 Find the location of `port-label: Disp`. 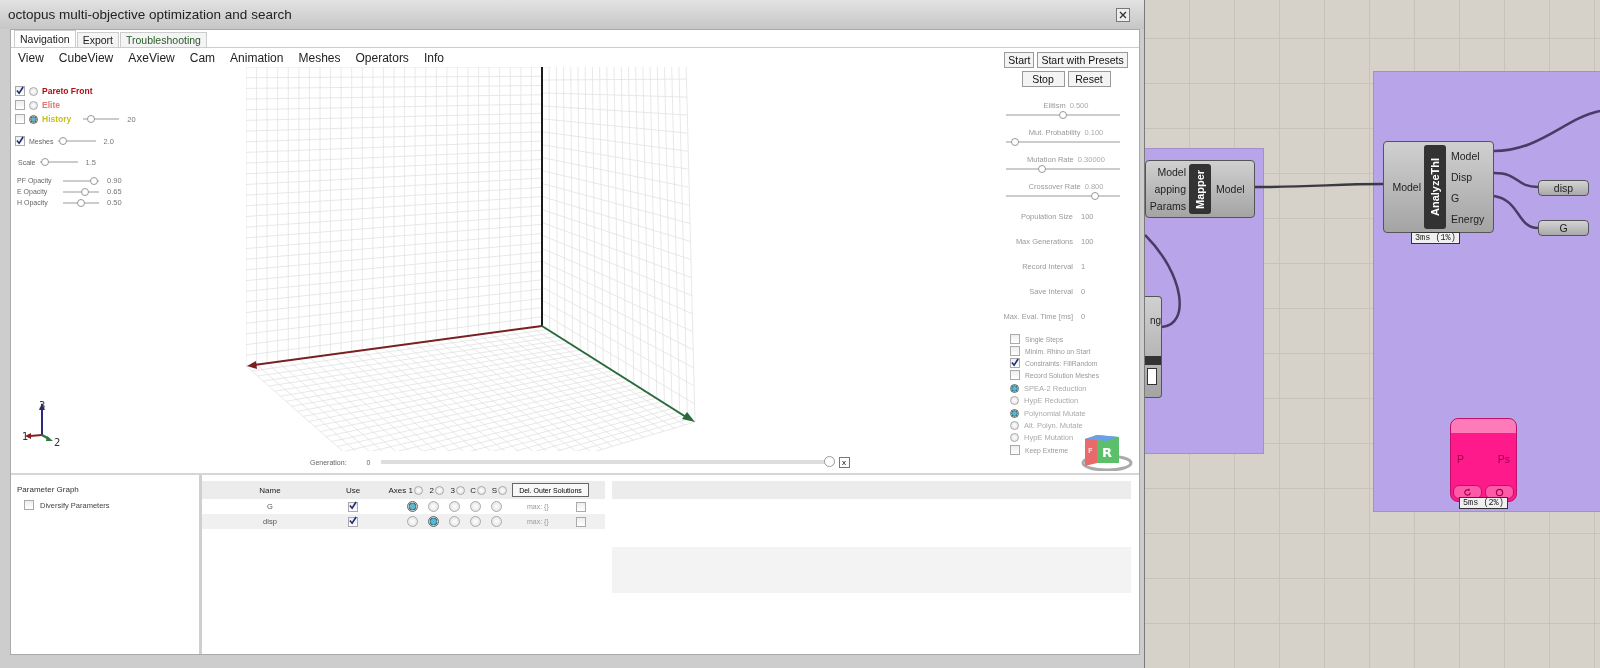

port-label: Disp is located at coordinates (1462, 176).